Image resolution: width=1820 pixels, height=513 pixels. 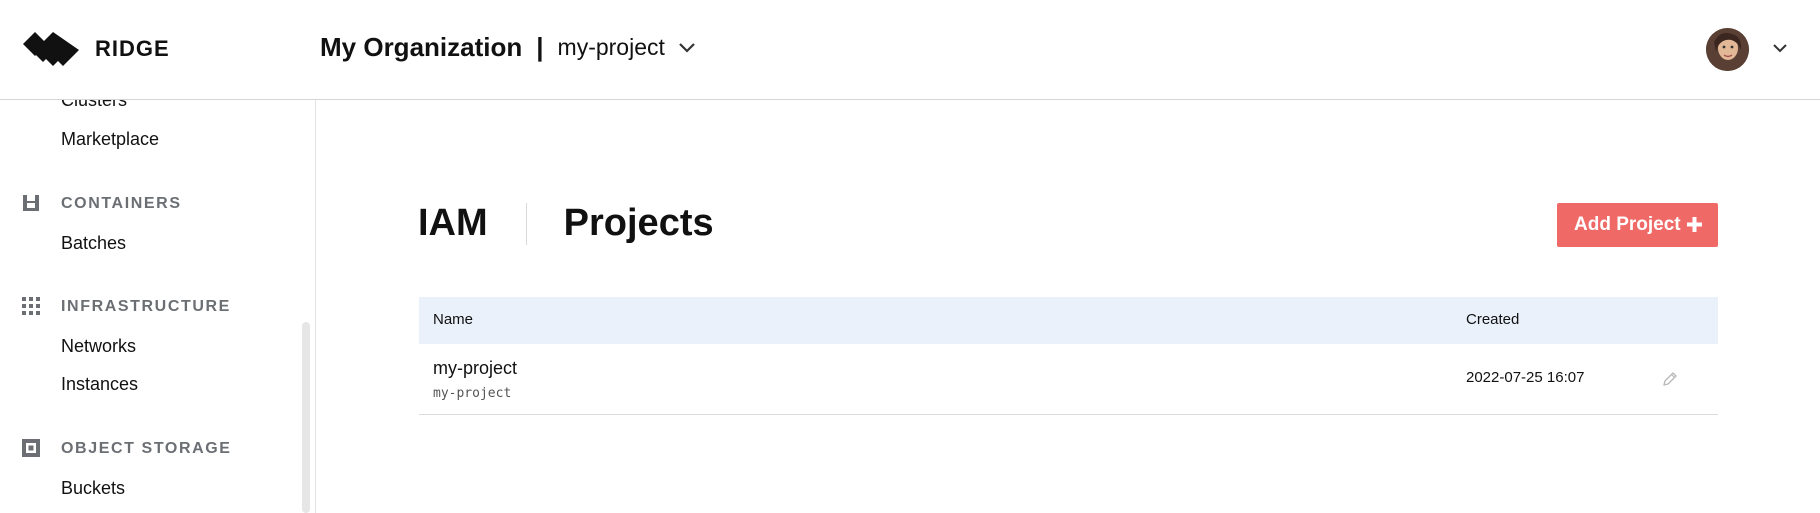 What do you see at coordinates (1670, 379) in the screenshot?
I see `pencil-icon` at bounding box center [1670, 379].